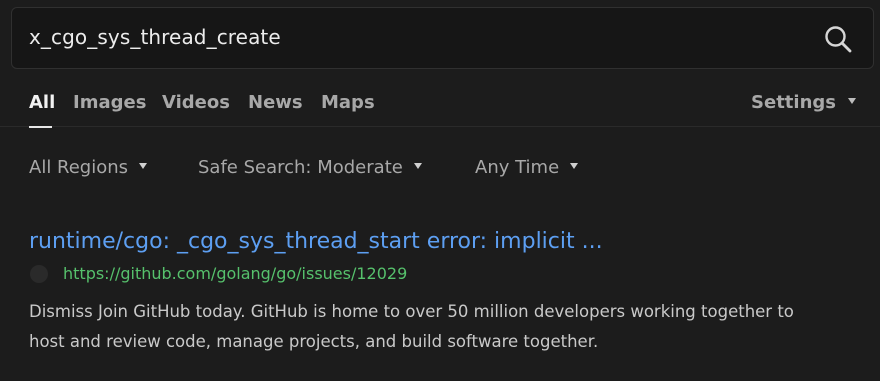 Image resolution: width=880 pixels, height=381 pixels. I want to click on region-filter-label: All Regions, so click(79, 167).